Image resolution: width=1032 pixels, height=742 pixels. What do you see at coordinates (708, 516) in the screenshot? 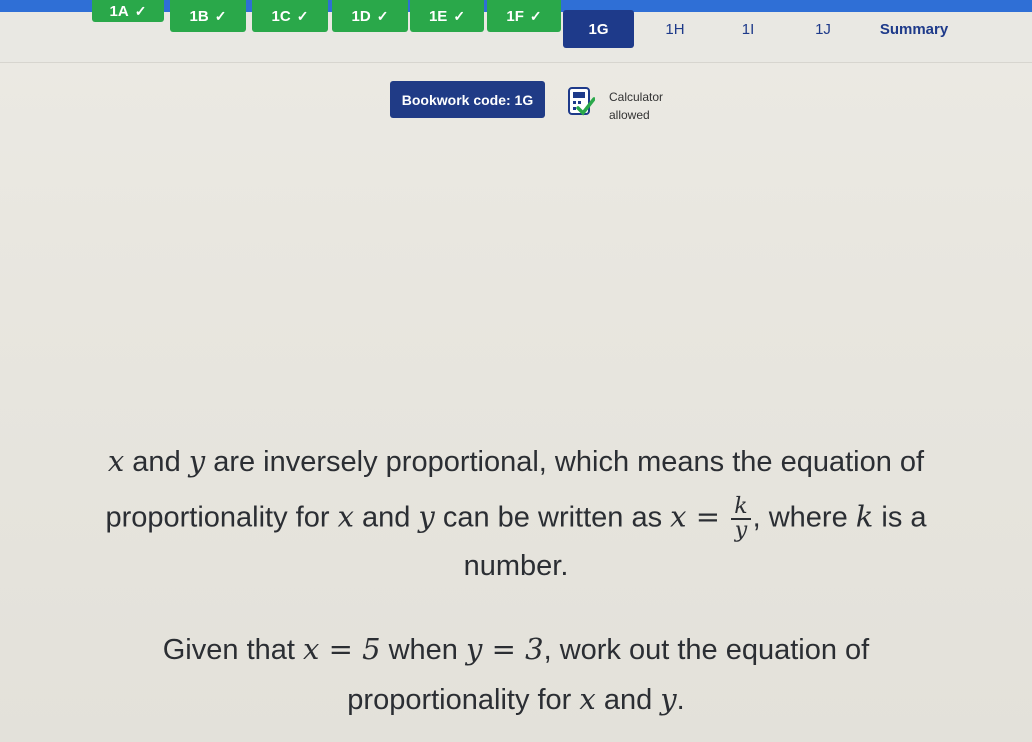
I see `equals: =` at bounding box center [708, 516].